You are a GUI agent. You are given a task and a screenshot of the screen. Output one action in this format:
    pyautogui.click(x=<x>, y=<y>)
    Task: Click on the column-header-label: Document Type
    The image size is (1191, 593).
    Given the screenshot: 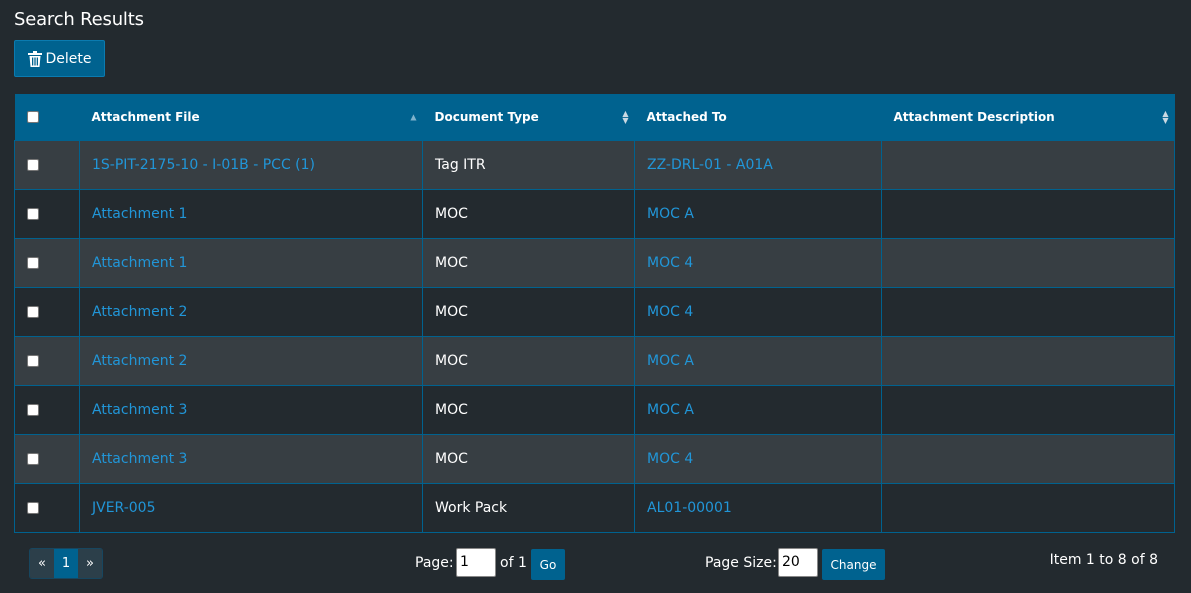 What is the action you would take?
    pyautogui.click(x=486, y=116)
    